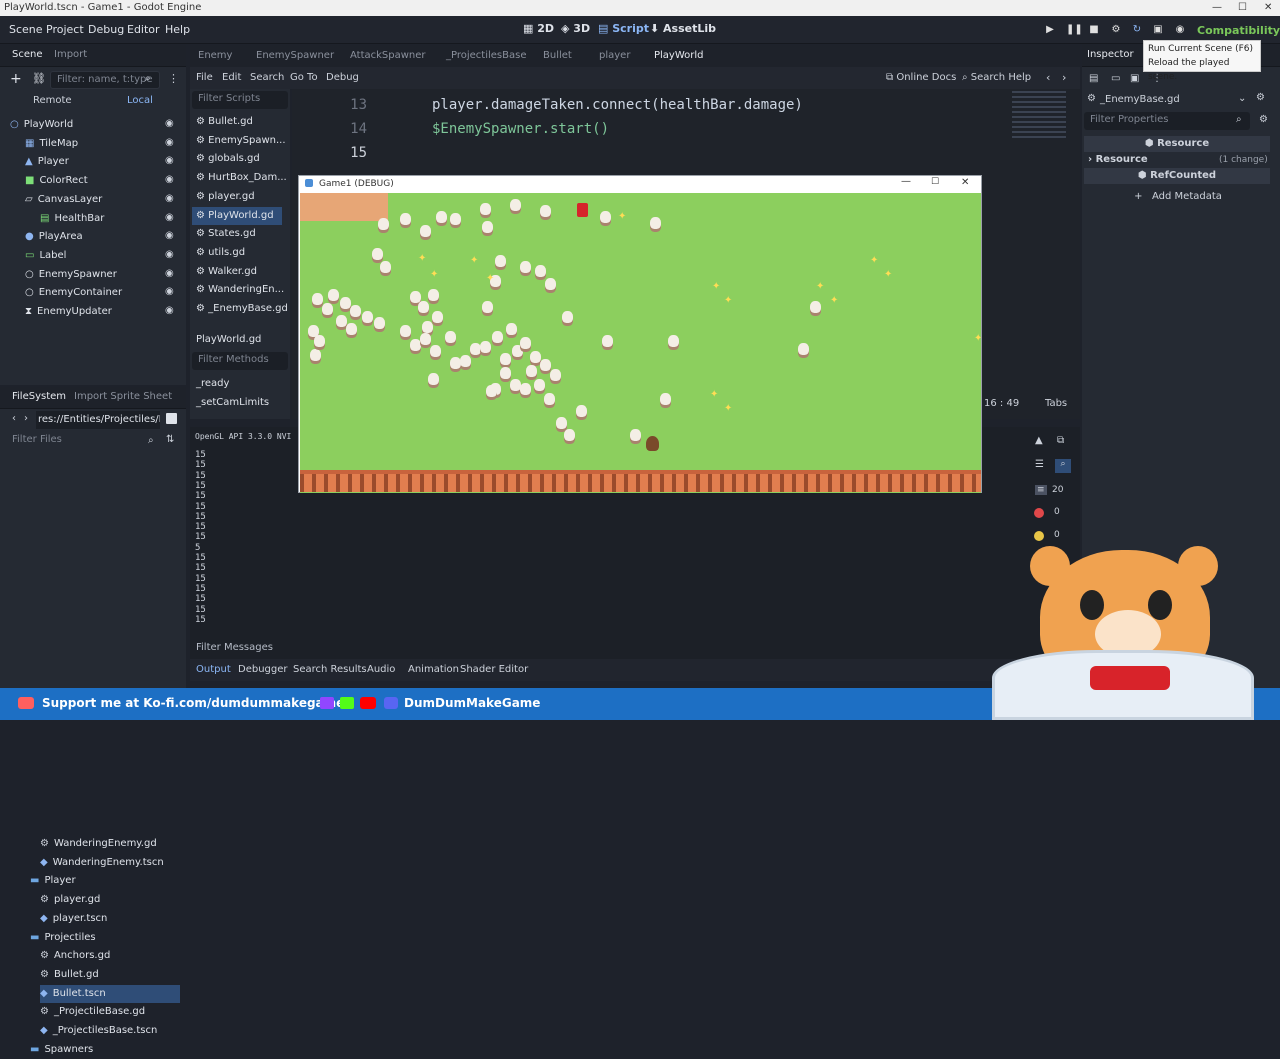 The height and width of the screenshot is (1059, 1280). What do you see at coordinates (27, 54) in the screenshot?
I see `tab-scene: Scene` at bounding box center [27, 54].